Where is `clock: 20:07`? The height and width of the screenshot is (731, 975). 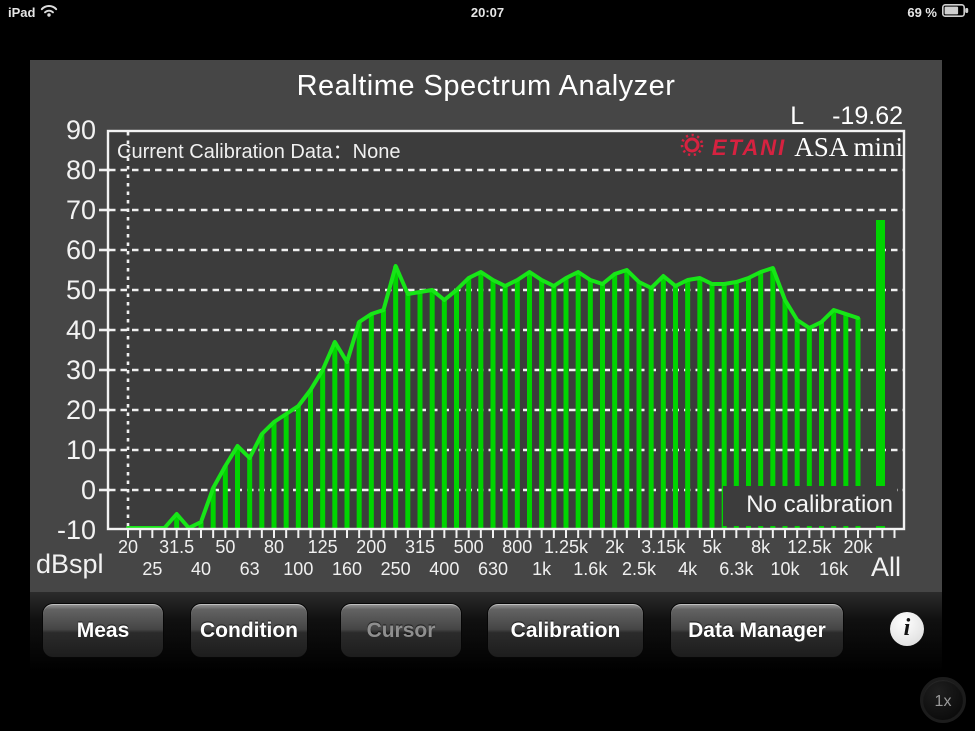
clock: 20:07 is located at coordinates (487, 12).